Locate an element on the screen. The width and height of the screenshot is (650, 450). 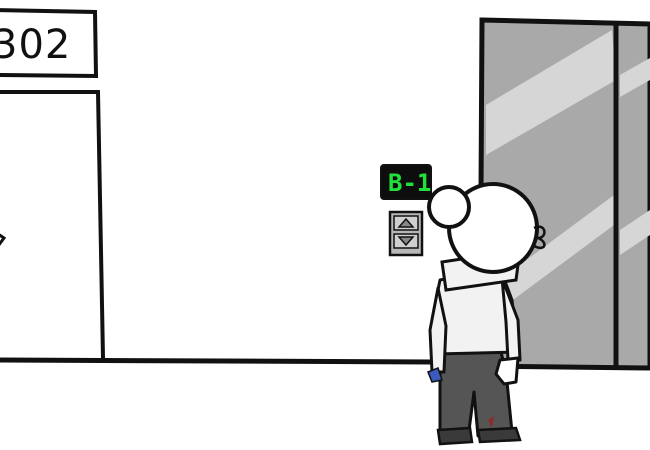
call-down-button is located at coordinates (406, 241).